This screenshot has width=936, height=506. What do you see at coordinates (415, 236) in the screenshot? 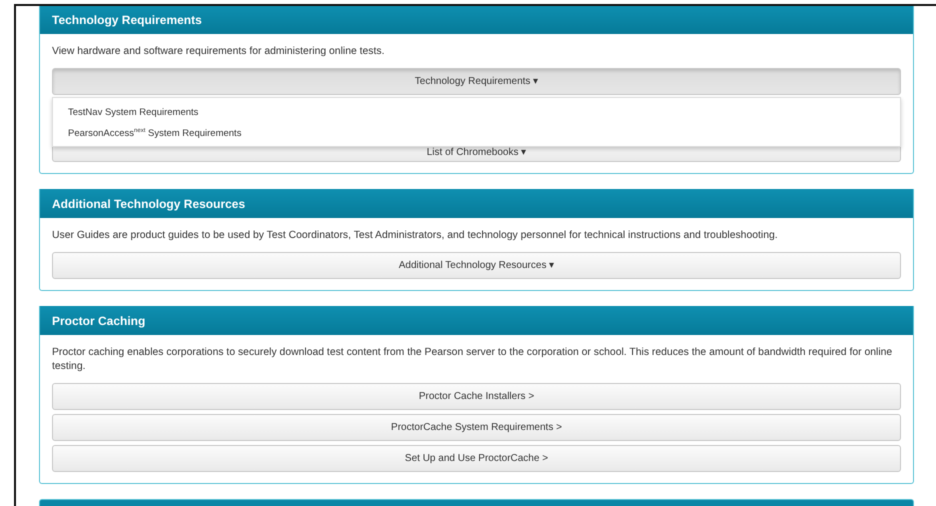
I see `panel-description: User Guides are product guides to be used by Test Coordinators, Test Administrators, and technology personnel for technical instructions and troubleshooting.` at bounding box center [415, 236].